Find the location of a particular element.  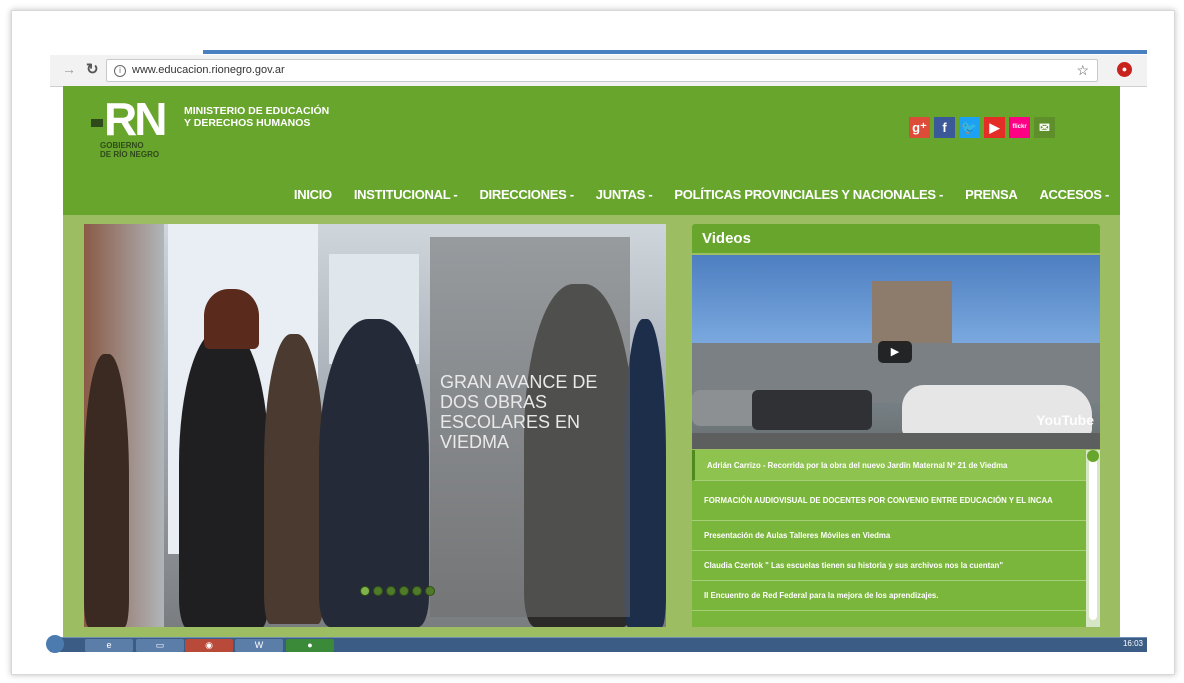

bookmark-star-icon: ☆ is located at coordinates (1082, 70).